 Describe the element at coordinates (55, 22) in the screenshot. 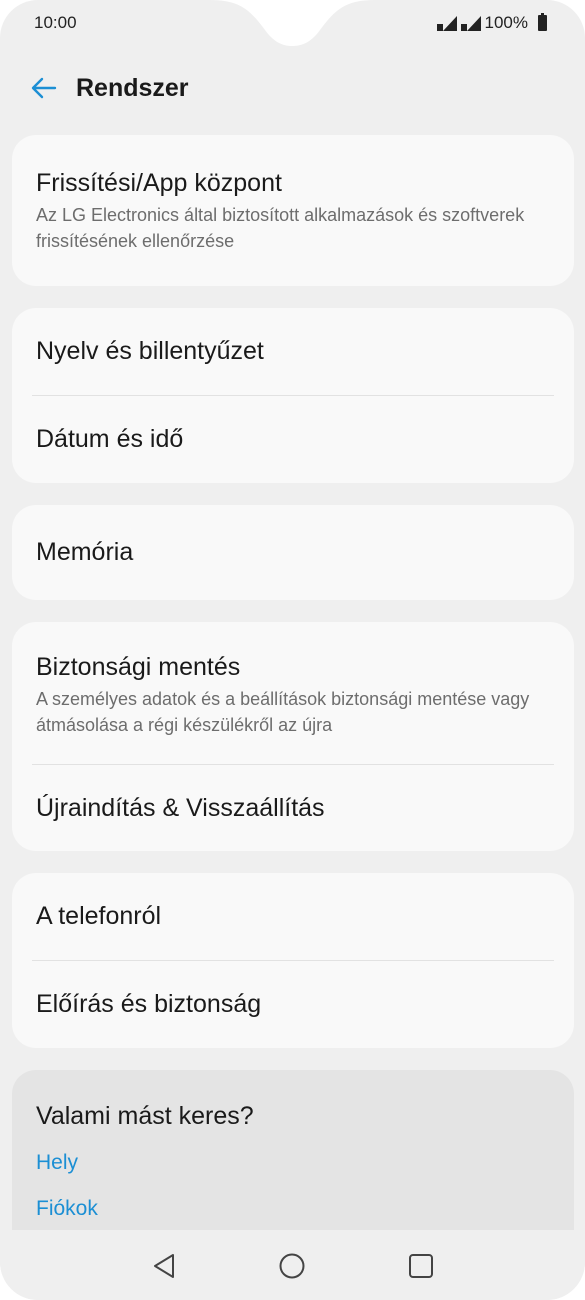

I see `status-time: 10:00` at that location.